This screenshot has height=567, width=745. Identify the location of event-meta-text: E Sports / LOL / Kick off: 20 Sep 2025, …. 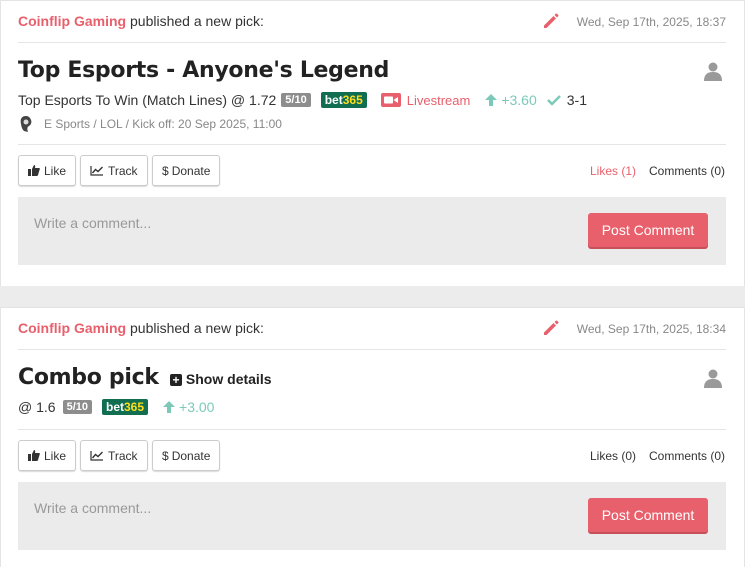
(163, 124).